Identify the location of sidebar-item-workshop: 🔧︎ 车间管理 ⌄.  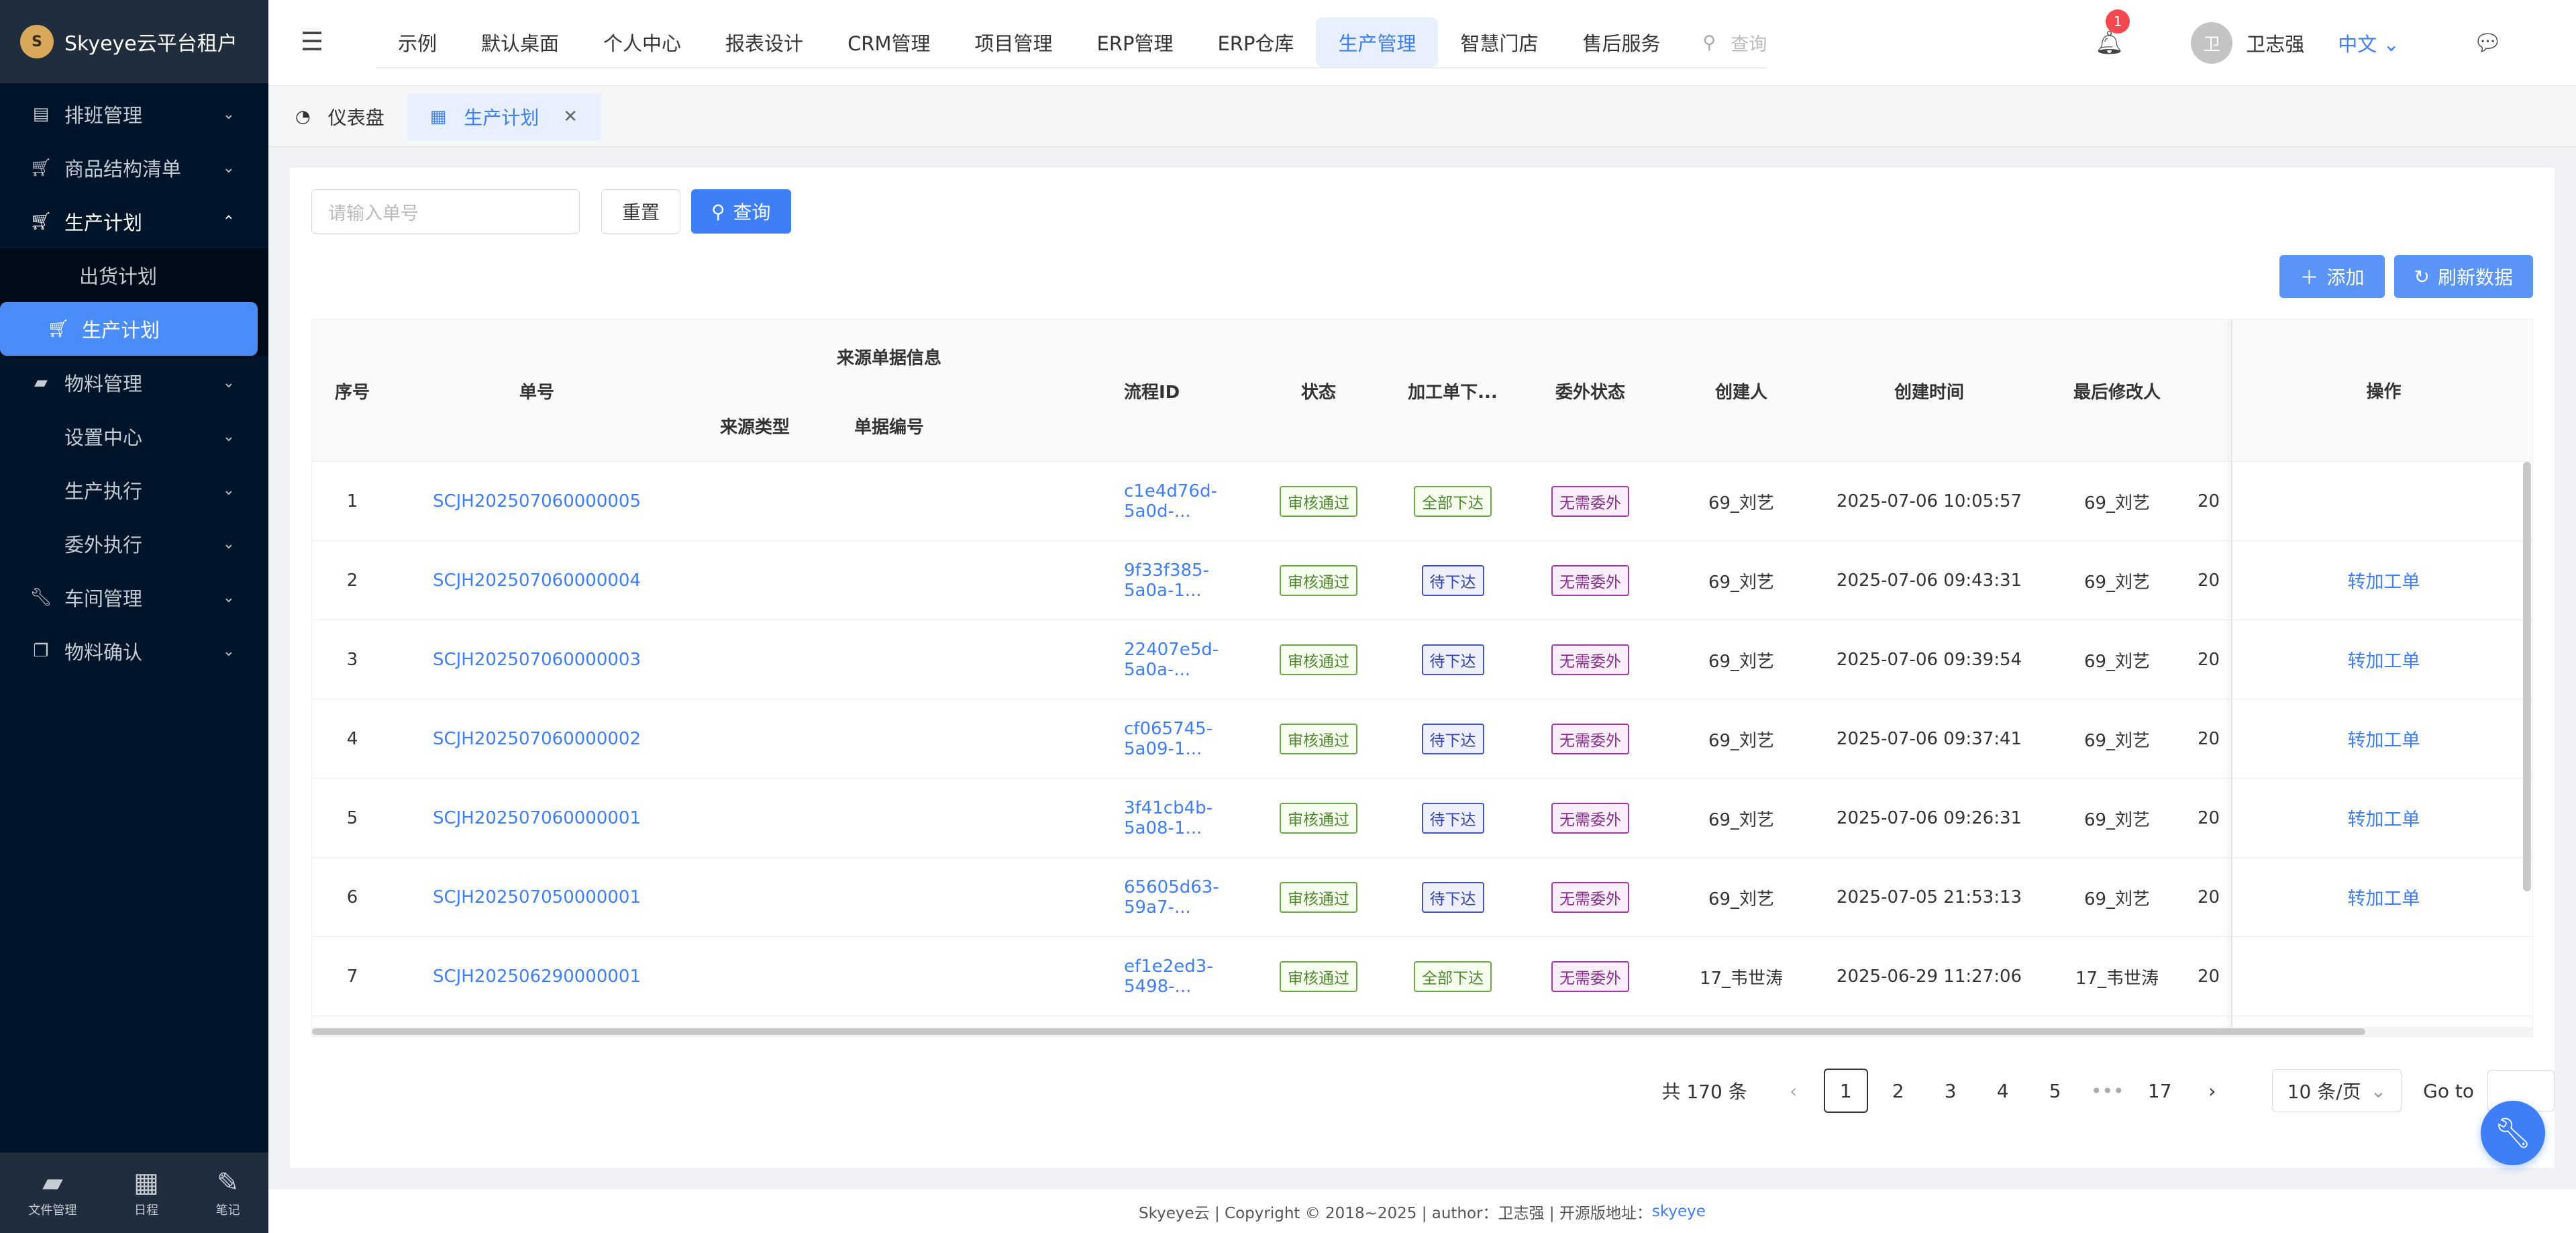
(134, 597).